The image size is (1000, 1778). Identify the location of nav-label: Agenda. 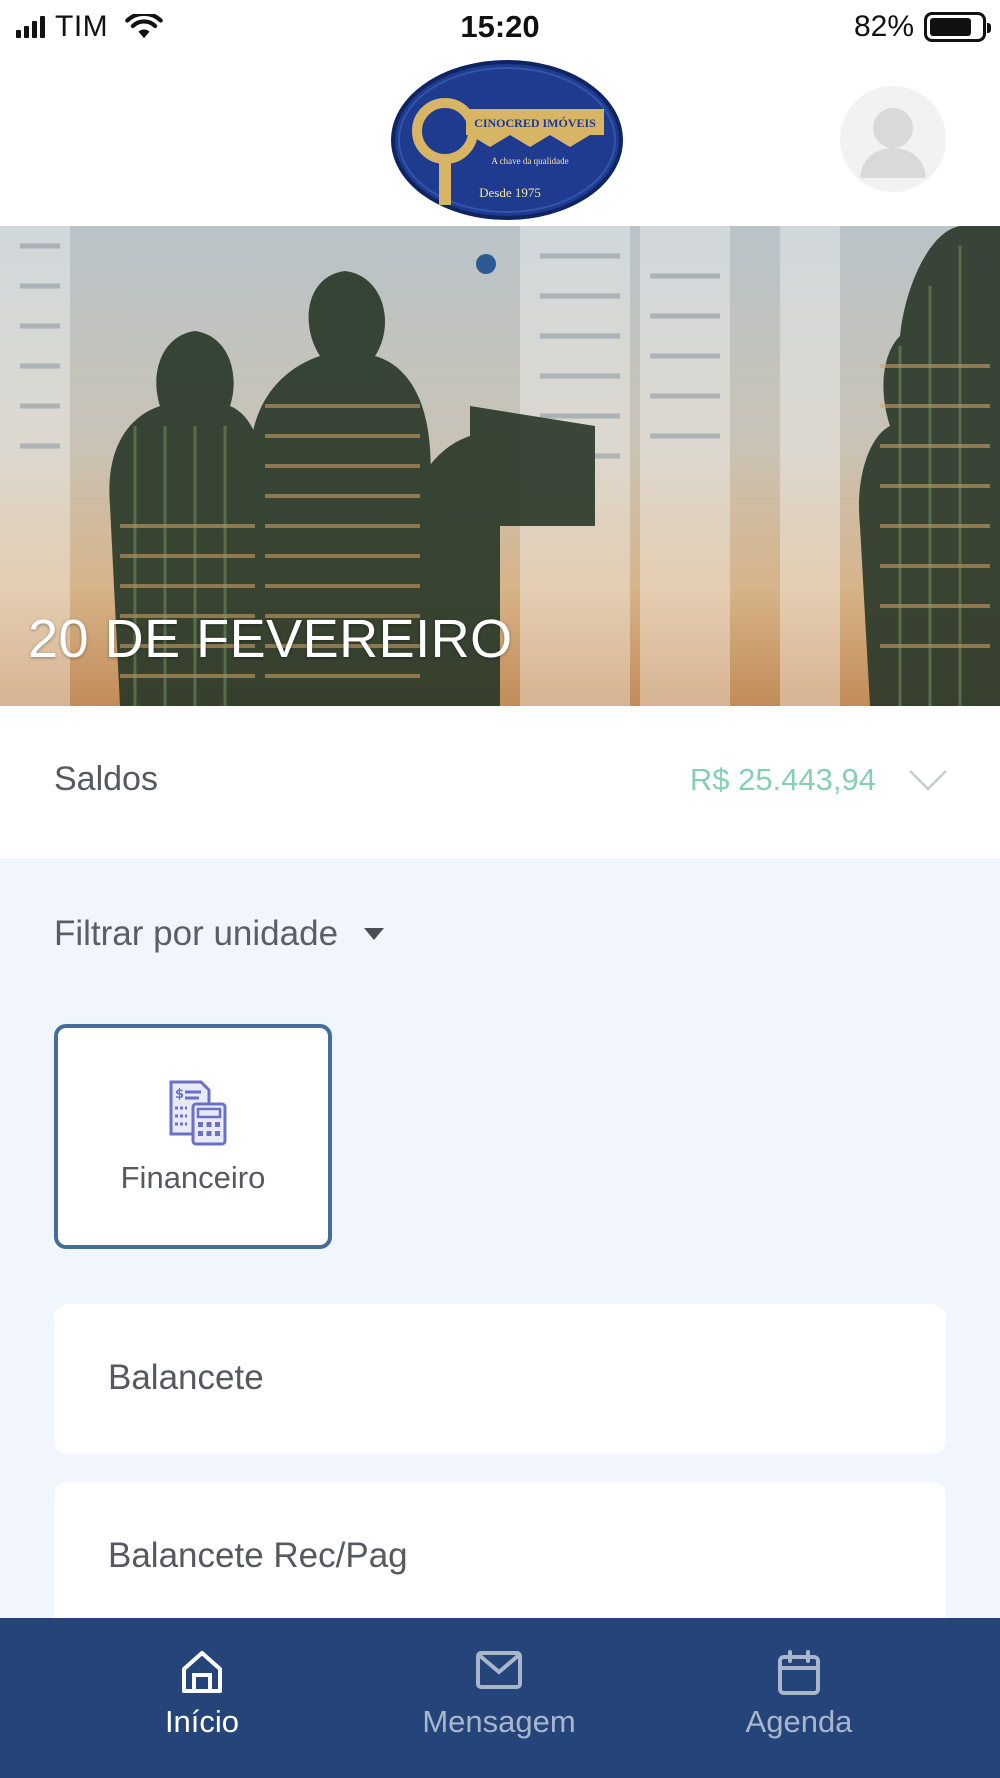
(799, 1721).